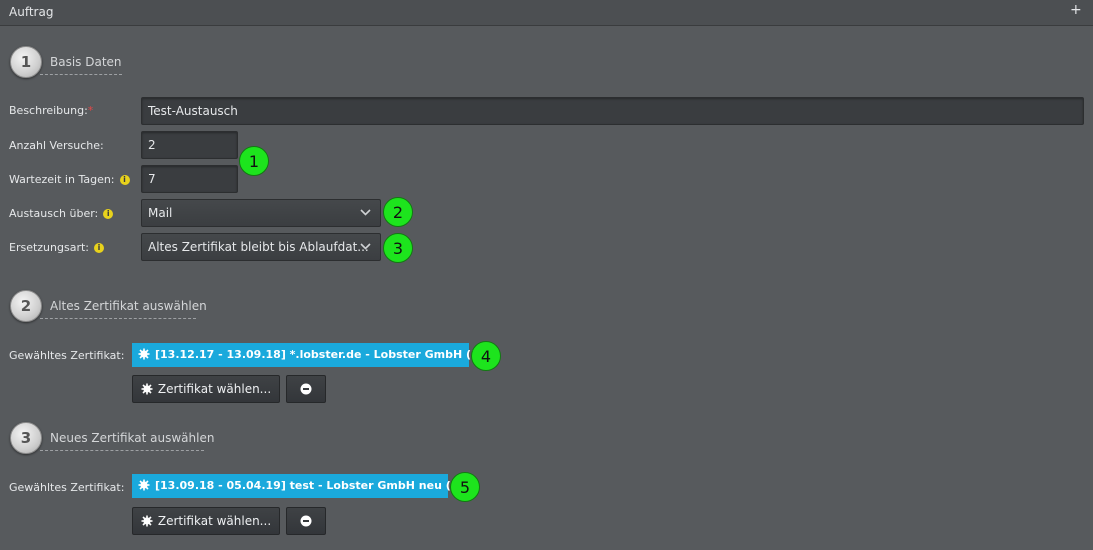  I want to click on step-1-label: Basis Daten, so click(86, 62).